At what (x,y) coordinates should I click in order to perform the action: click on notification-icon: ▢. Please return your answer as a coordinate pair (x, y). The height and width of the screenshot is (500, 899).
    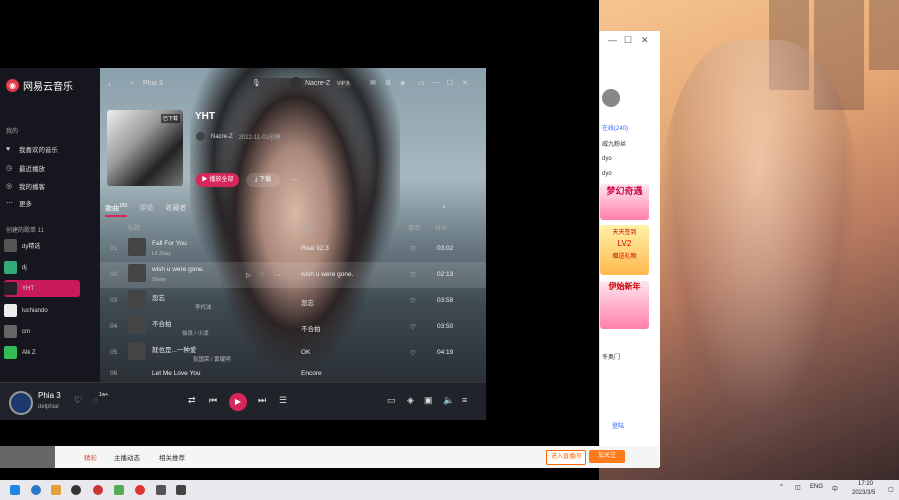
    Looking at the image, I should click on (891, 489).